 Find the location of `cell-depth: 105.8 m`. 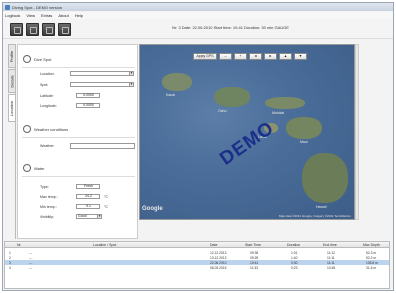

cell-depth: 105.8 m is located at coordinates (372, 262).